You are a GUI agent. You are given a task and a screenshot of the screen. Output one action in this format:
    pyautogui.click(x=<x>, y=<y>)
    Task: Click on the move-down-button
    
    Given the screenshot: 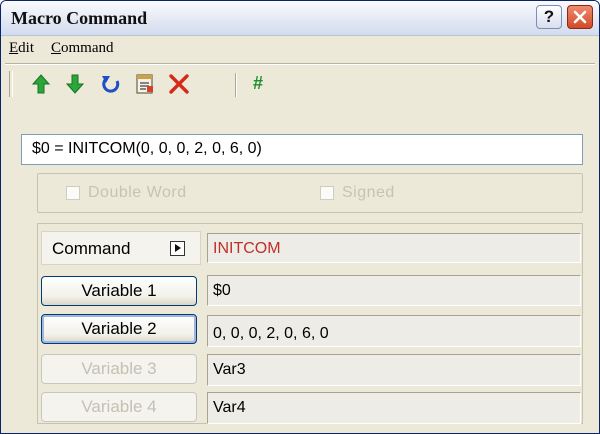 What is the action you would take?
    pyautogui.click(x=75, y=84)
    